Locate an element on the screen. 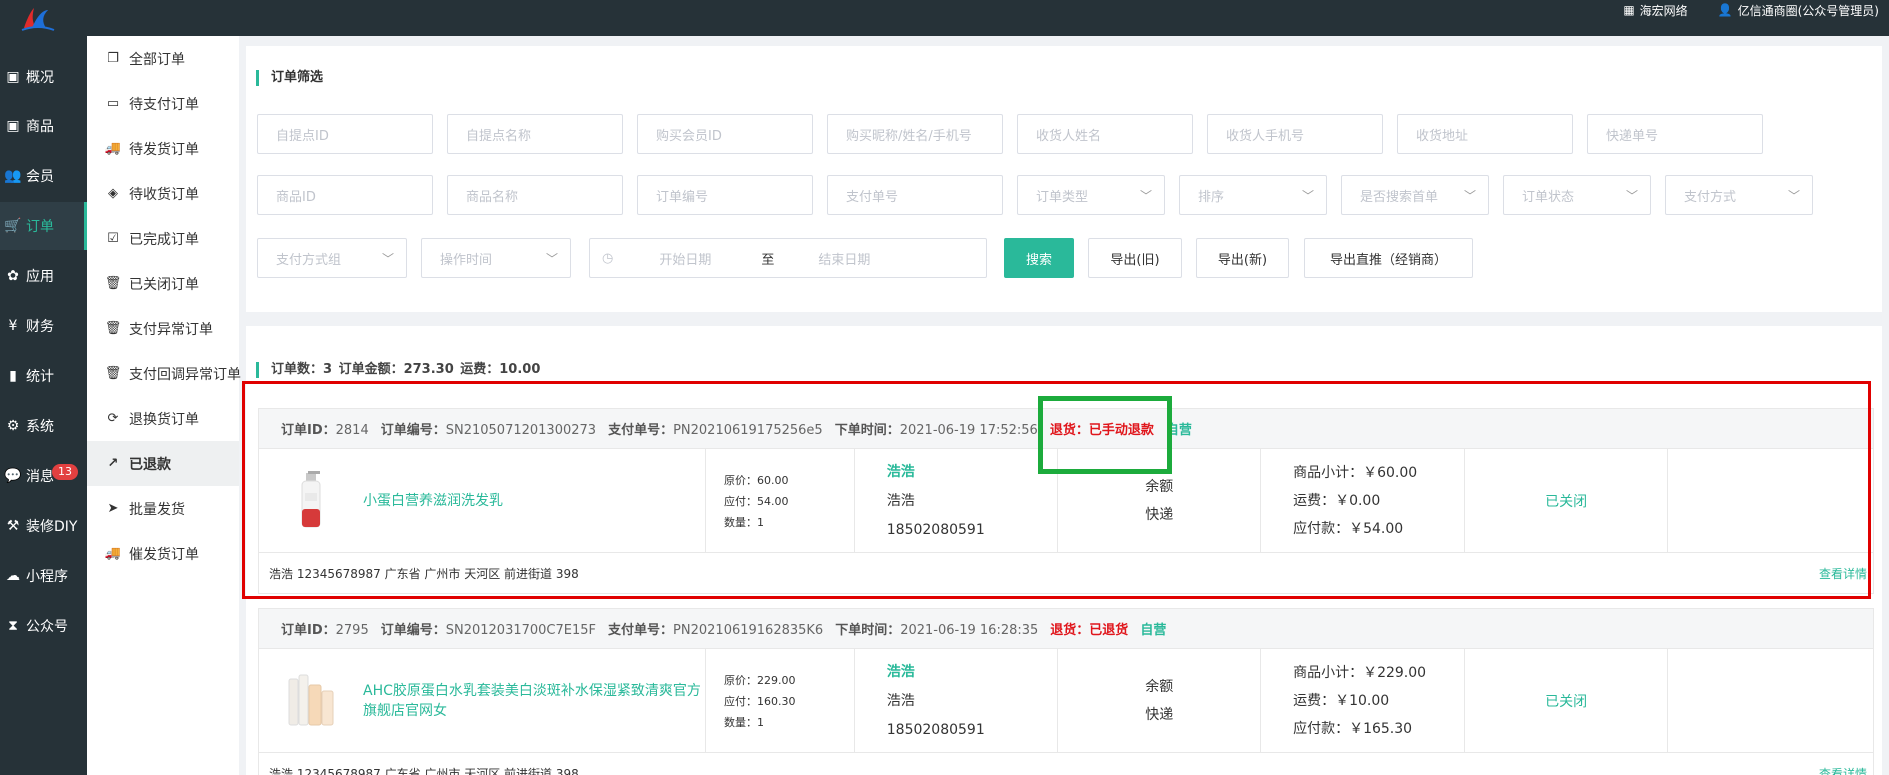  sort-select: 排序 ﹀ is located at coordinates (1253, 195).